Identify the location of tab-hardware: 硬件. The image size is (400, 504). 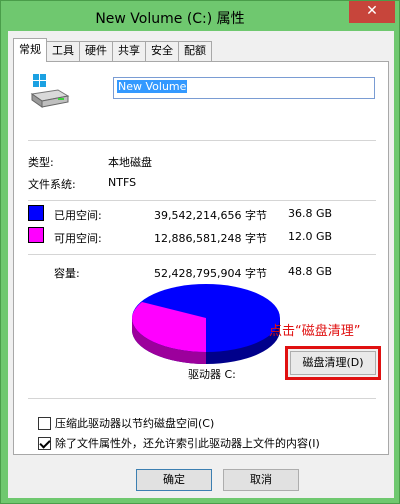
(96, 51).